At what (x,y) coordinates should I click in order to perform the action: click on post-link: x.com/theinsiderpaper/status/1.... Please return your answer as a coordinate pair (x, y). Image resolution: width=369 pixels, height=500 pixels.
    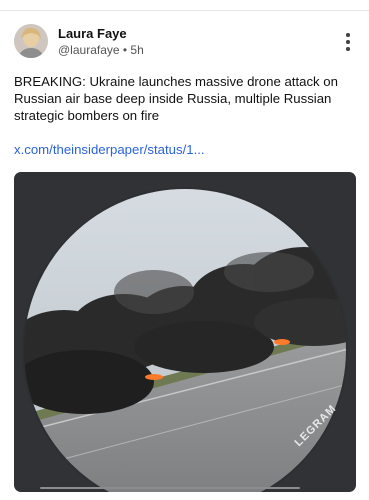
    Looking at the image, I should click on (109, 149).